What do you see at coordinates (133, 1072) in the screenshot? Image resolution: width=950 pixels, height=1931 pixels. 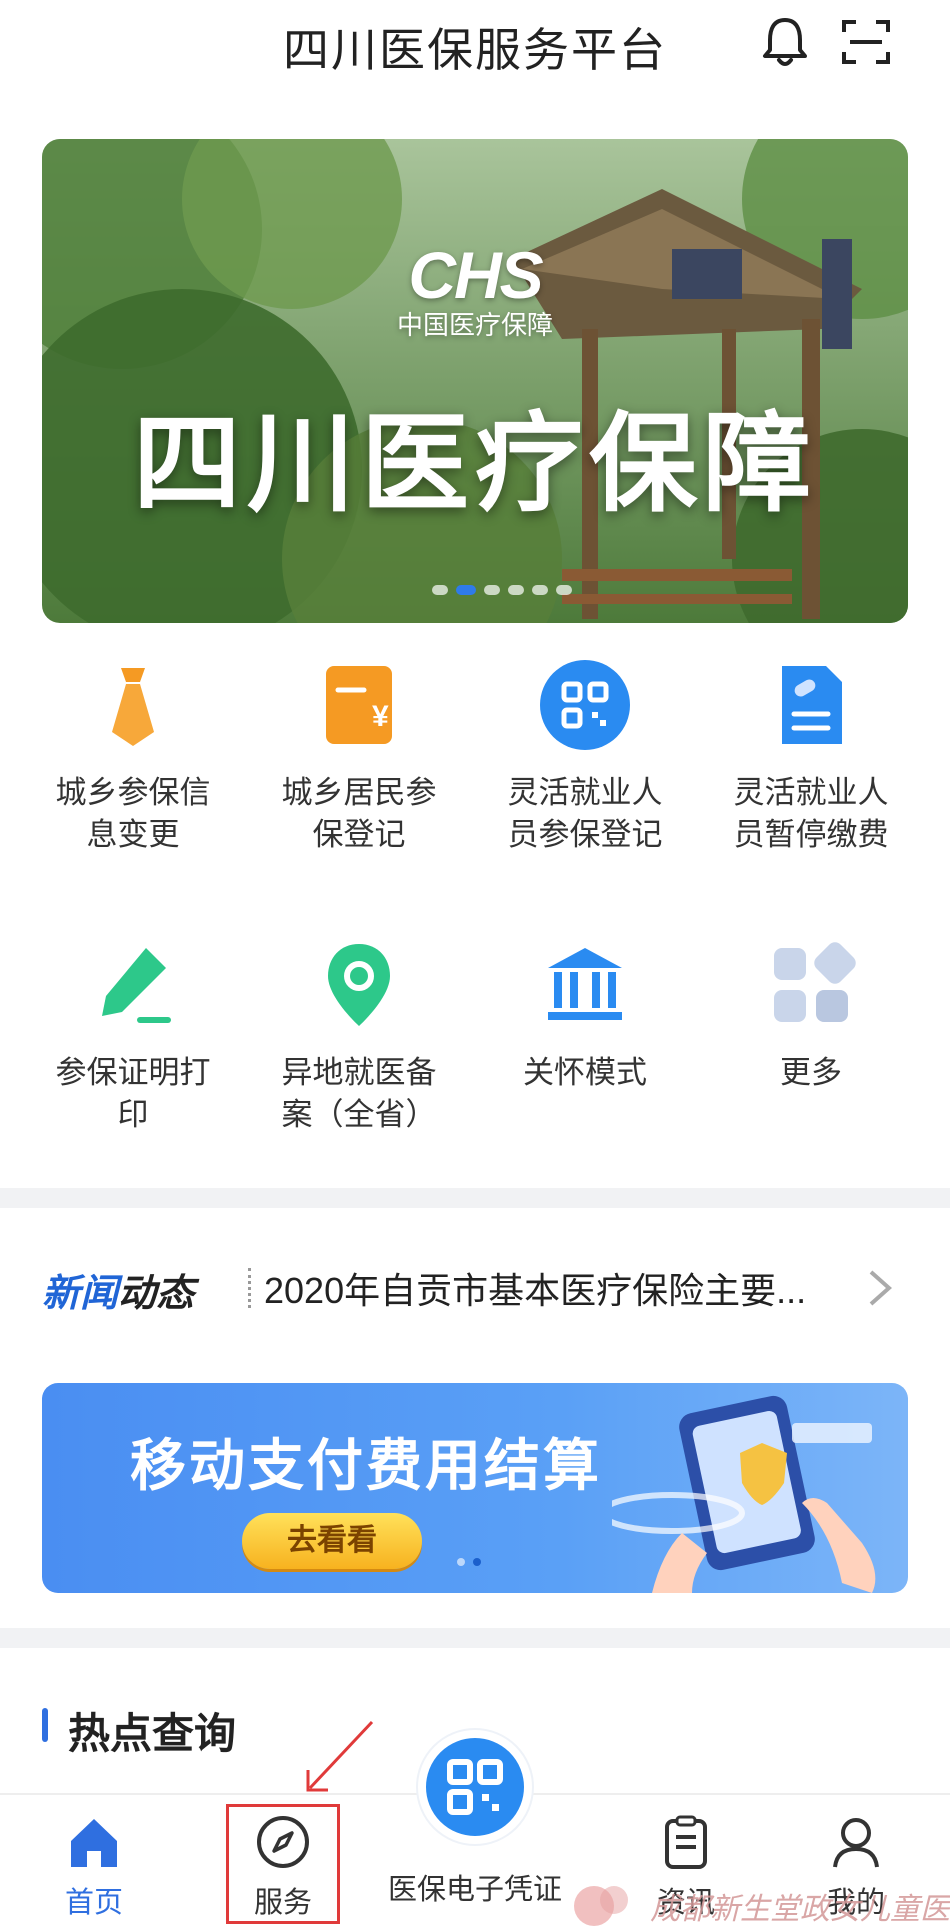 I see `grid-item-label: 参保证明打` at bounding box center [133, 1072].